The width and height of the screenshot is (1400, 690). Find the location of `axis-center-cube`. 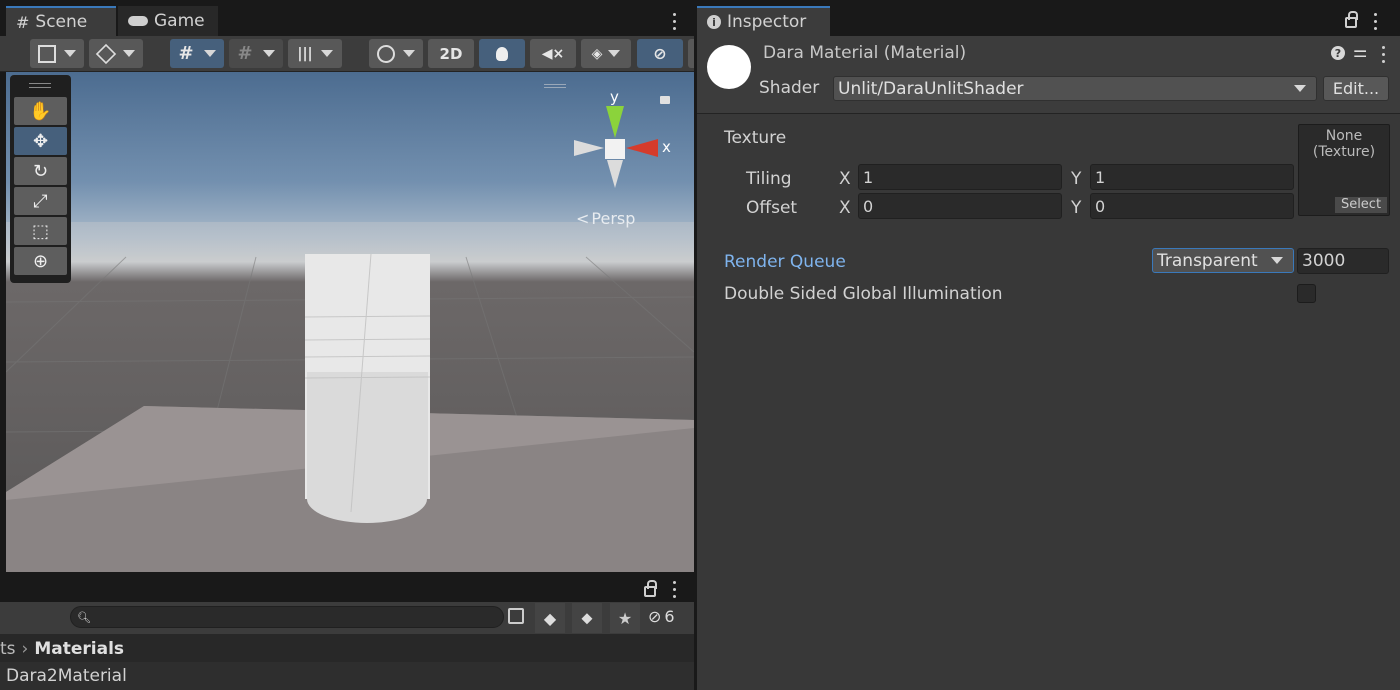

axis-center-cube is located at coordinates (615, 149).